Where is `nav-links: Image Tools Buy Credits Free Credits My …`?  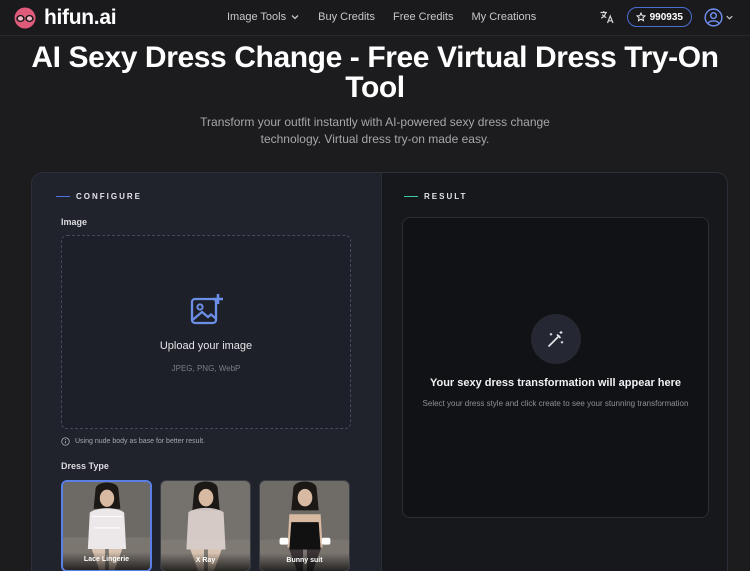
nav-links: Image Tools Buy Credits Free Credits My … is located at coordinates (390, 17).